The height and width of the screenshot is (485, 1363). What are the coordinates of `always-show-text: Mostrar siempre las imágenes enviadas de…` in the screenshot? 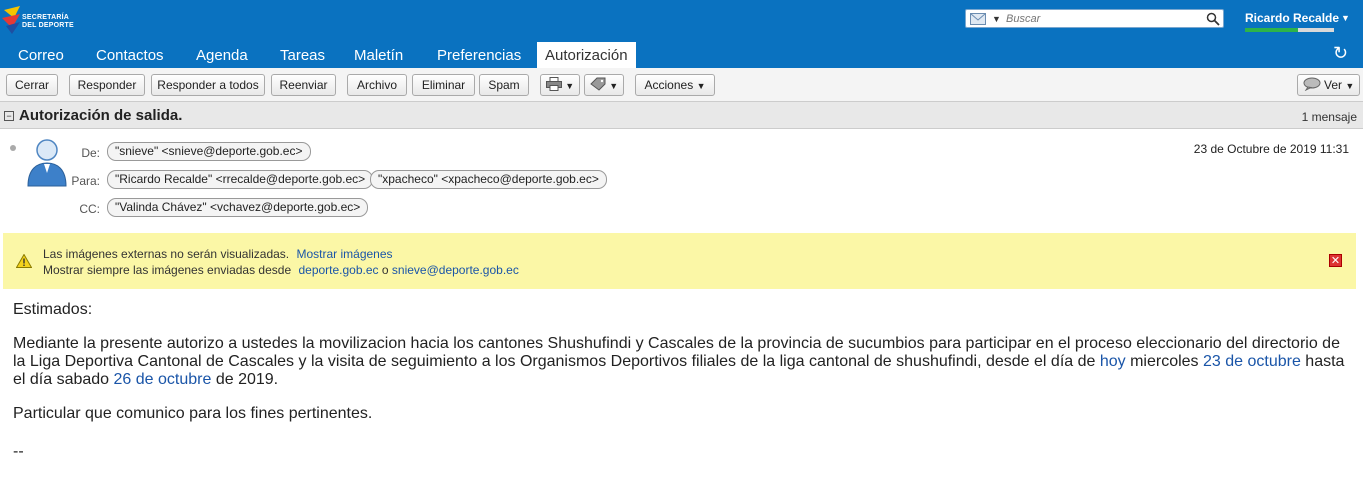 It's located at (167, 270).